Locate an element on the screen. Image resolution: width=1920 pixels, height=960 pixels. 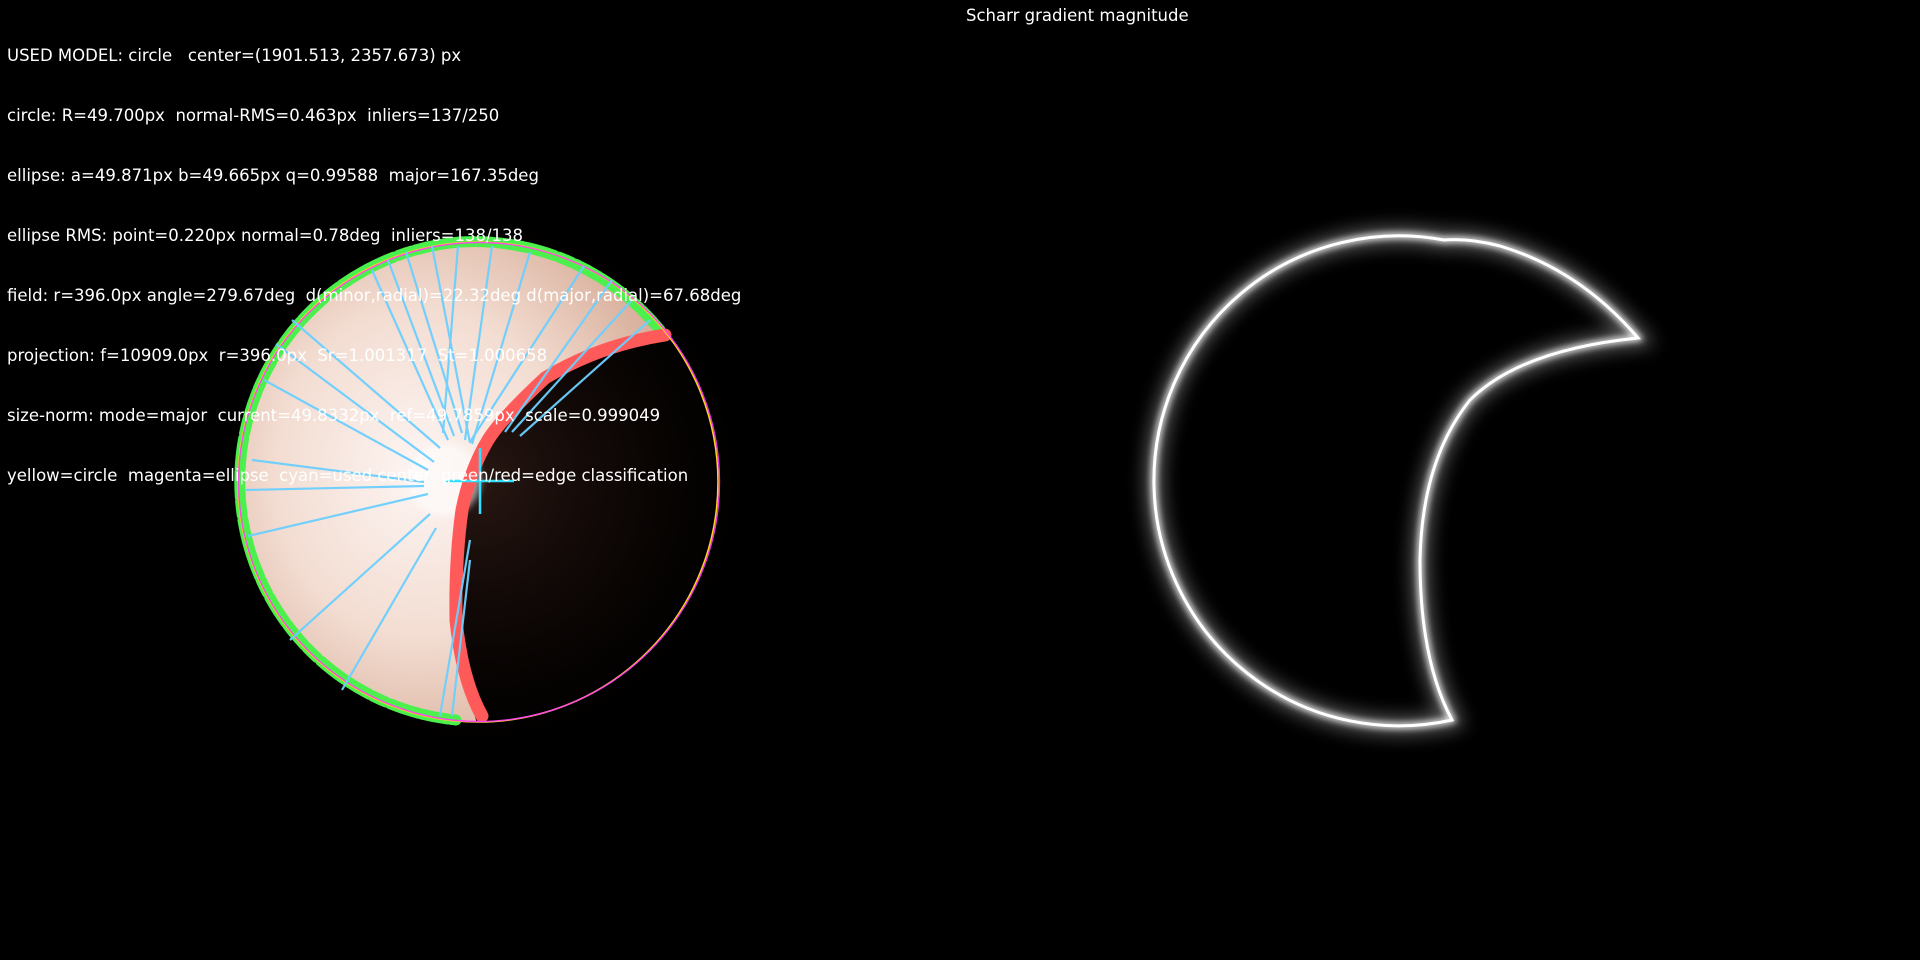
gradient-magnitude-figure is located at coordinates (1400, 480).